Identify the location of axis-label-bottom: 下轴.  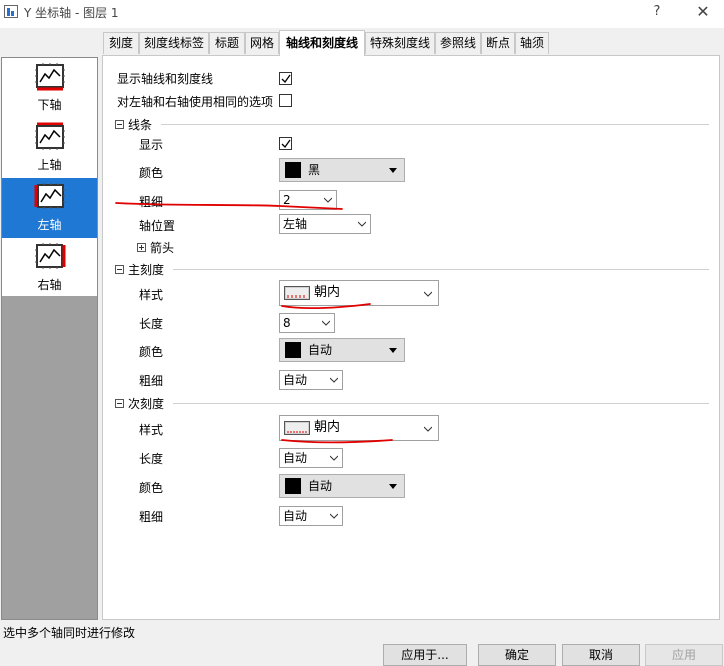
(49, 105).